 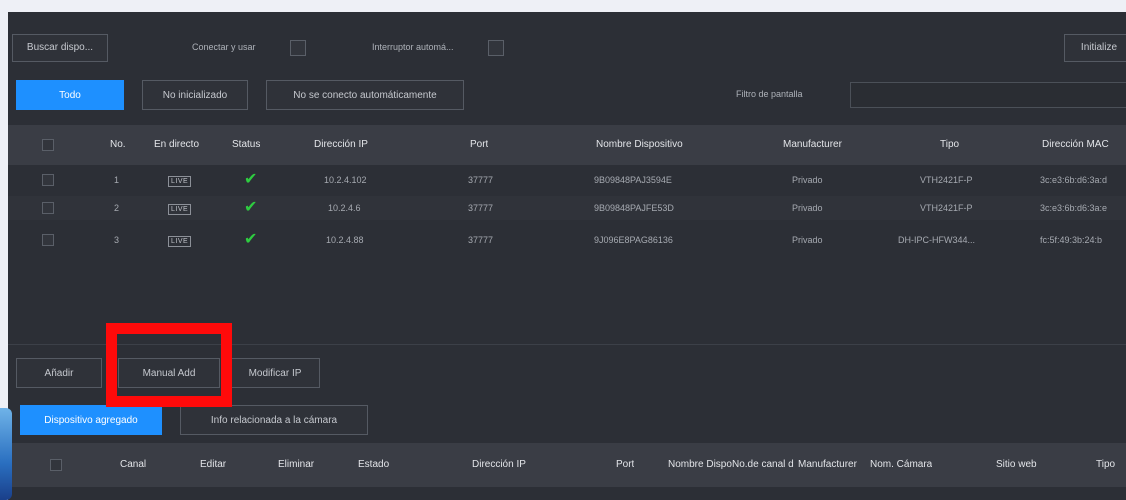 What do you see at coordinates (1095, 48) in the screenshot?
I see `initialize-button: Initialize` at bounding box center [1095, 48].